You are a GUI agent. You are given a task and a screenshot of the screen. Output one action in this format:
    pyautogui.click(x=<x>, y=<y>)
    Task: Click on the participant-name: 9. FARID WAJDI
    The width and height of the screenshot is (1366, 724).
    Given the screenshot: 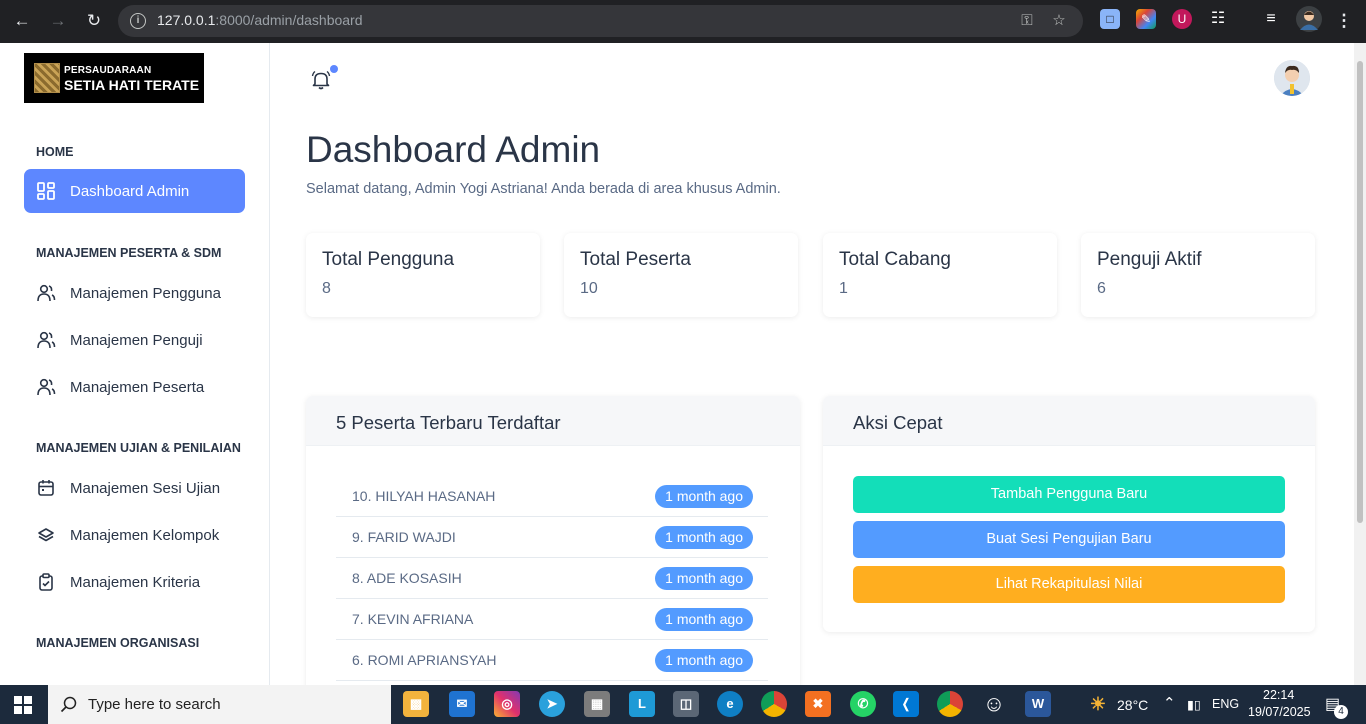 What is the action you would take?
    pyautogui.click(x=404, y=537)
    